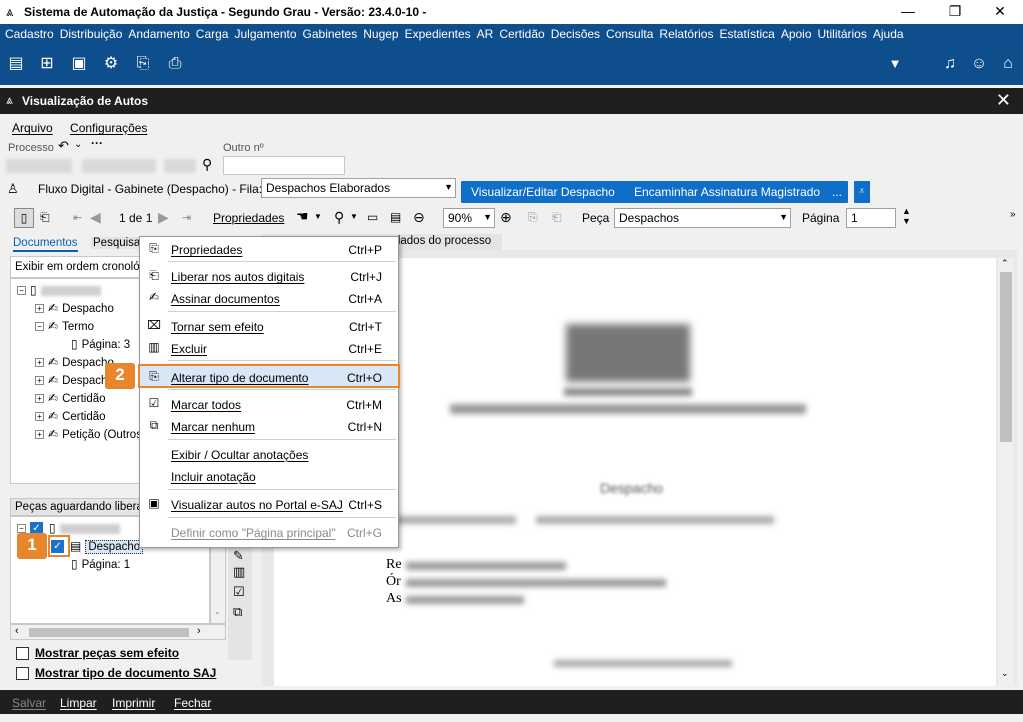 This screenshot has width=1023, height=722. Describe the element at coordinates (543, 192) in the screenshot. I see `visualizar-editar-button: Visualizar/Editar Despacho` at that location.